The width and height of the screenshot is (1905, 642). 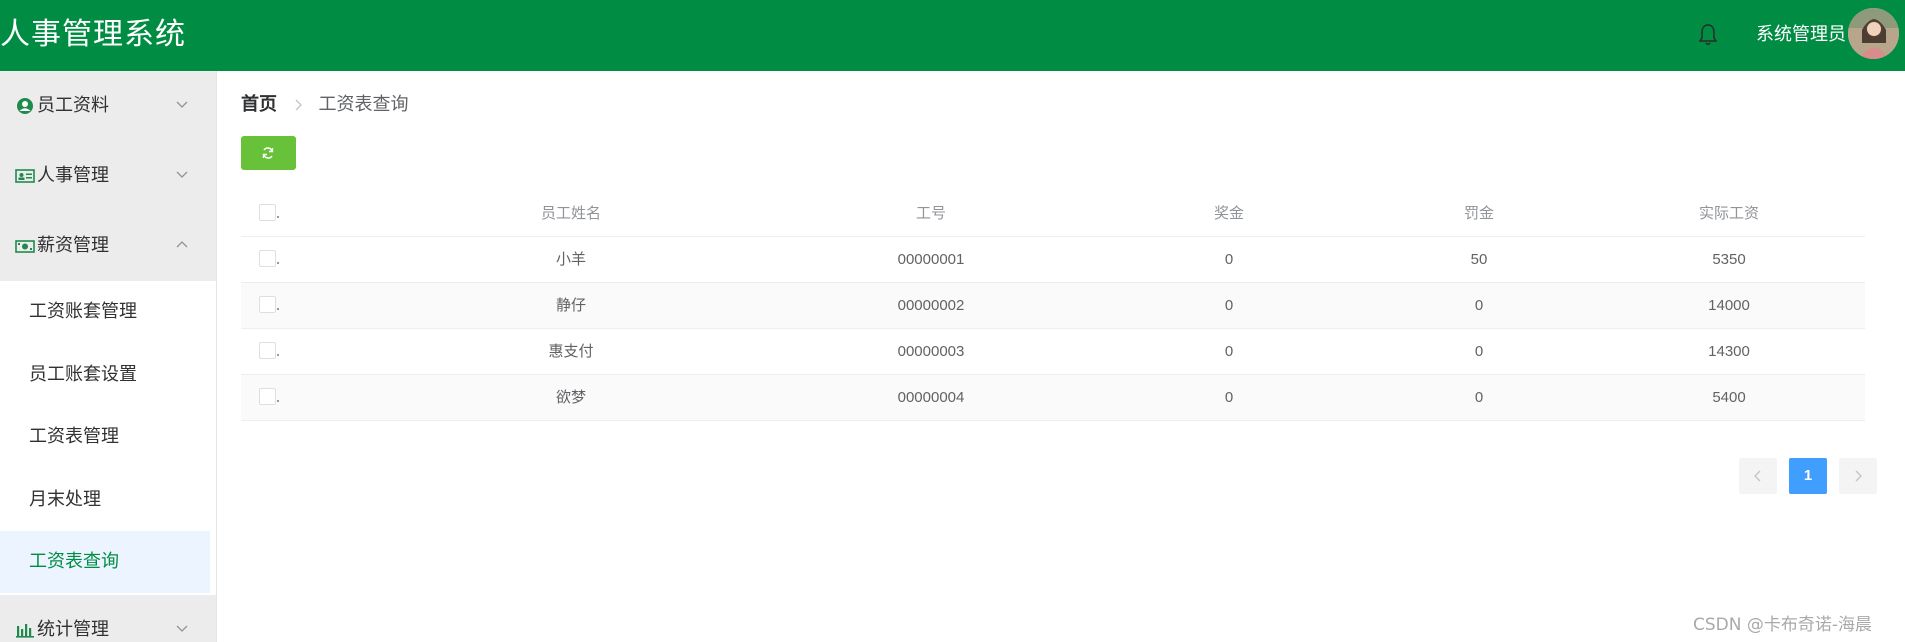 What do you see at coordinates (267, 212) in the screenshot?
I see `select-all-checkbox` at bounding box center [267, 212].